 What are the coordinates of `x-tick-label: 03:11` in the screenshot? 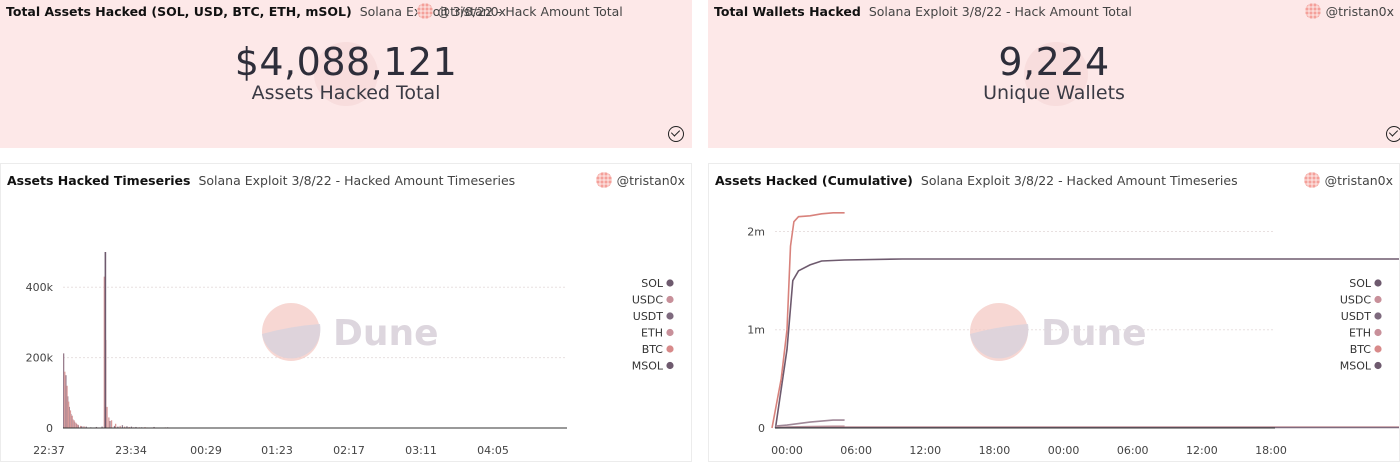 It's located at (421, 450).